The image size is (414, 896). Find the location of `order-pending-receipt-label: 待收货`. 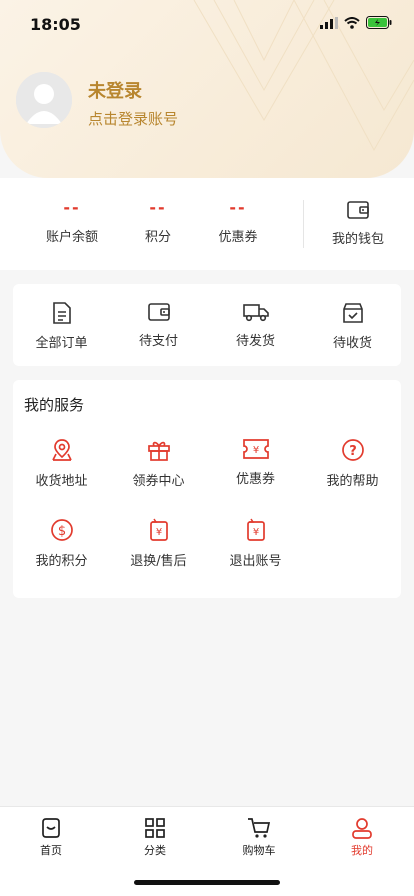

order-pending-receipt-label: 待收货 is located at coordinates (352, 343).